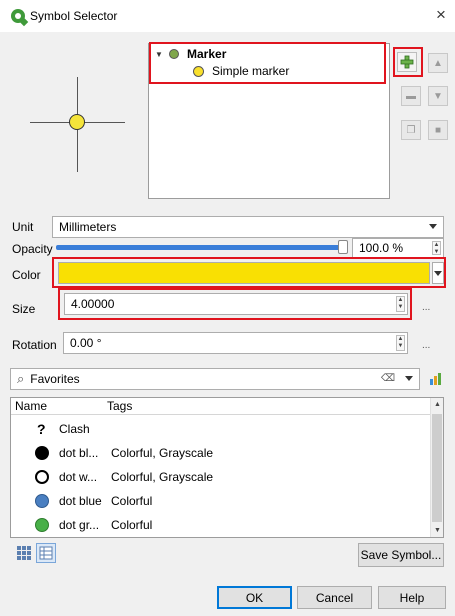 This screenshot has height=616, width=455. I want to click on list-item: dot bl... Colorful, Grayscale, so click(221, 453).